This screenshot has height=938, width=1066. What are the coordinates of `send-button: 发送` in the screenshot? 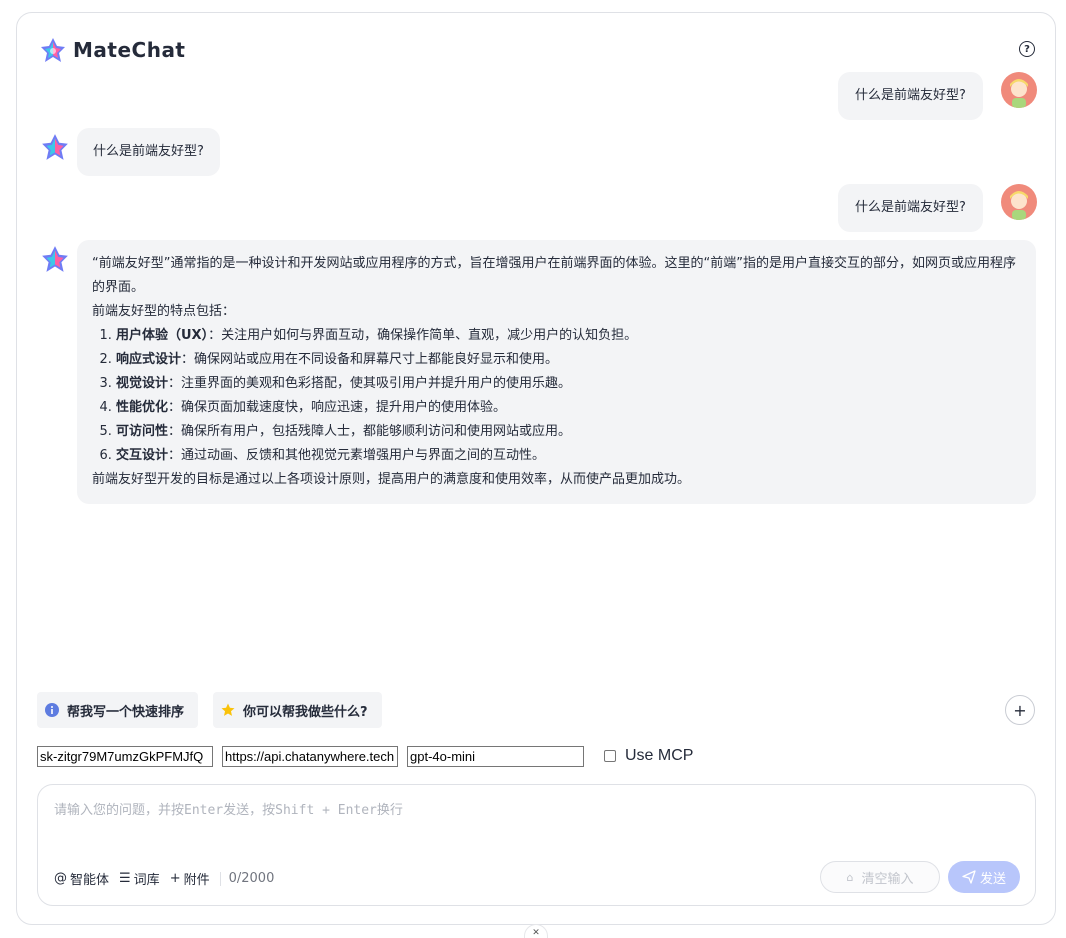 It's located at (984, 877).